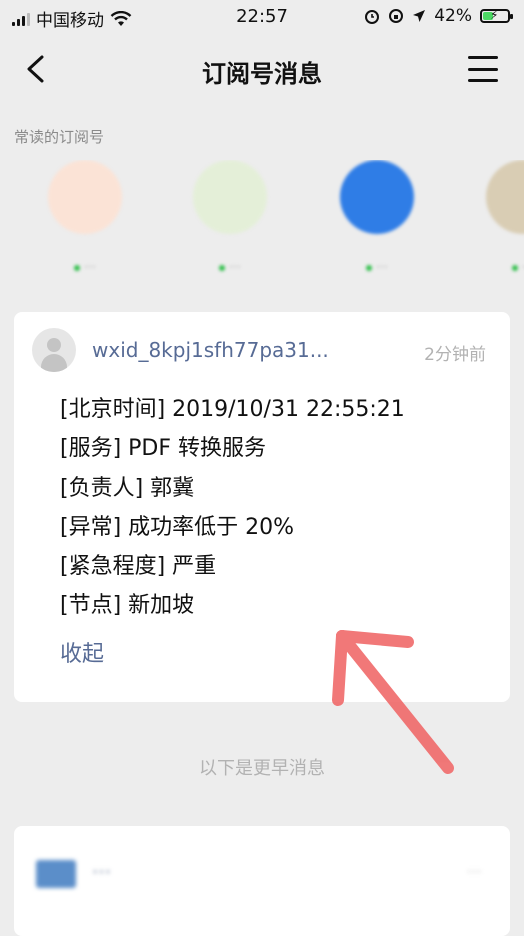 Image resolution: width=524 pixels, height=936 pixels. I want to click on message-line: [节点] 新加坡, so click(127, 606).